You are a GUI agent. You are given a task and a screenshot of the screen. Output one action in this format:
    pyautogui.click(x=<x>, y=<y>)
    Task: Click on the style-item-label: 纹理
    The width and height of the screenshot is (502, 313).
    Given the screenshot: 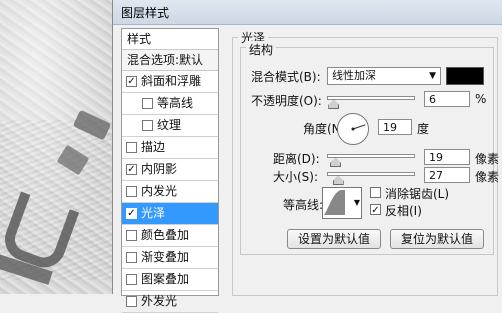 What is the action you would take?
    pyautogui.click(x=169, y=125)
    